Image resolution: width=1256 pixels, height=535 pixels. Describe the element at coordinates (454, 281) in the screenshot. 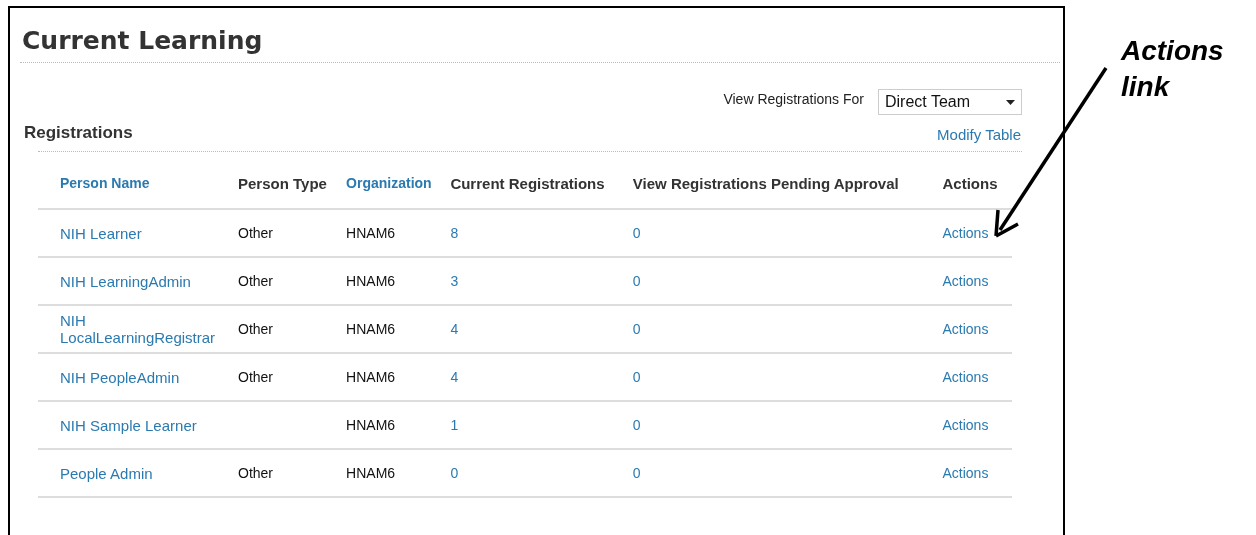

I see `current-registrations-link: 3` at that location.